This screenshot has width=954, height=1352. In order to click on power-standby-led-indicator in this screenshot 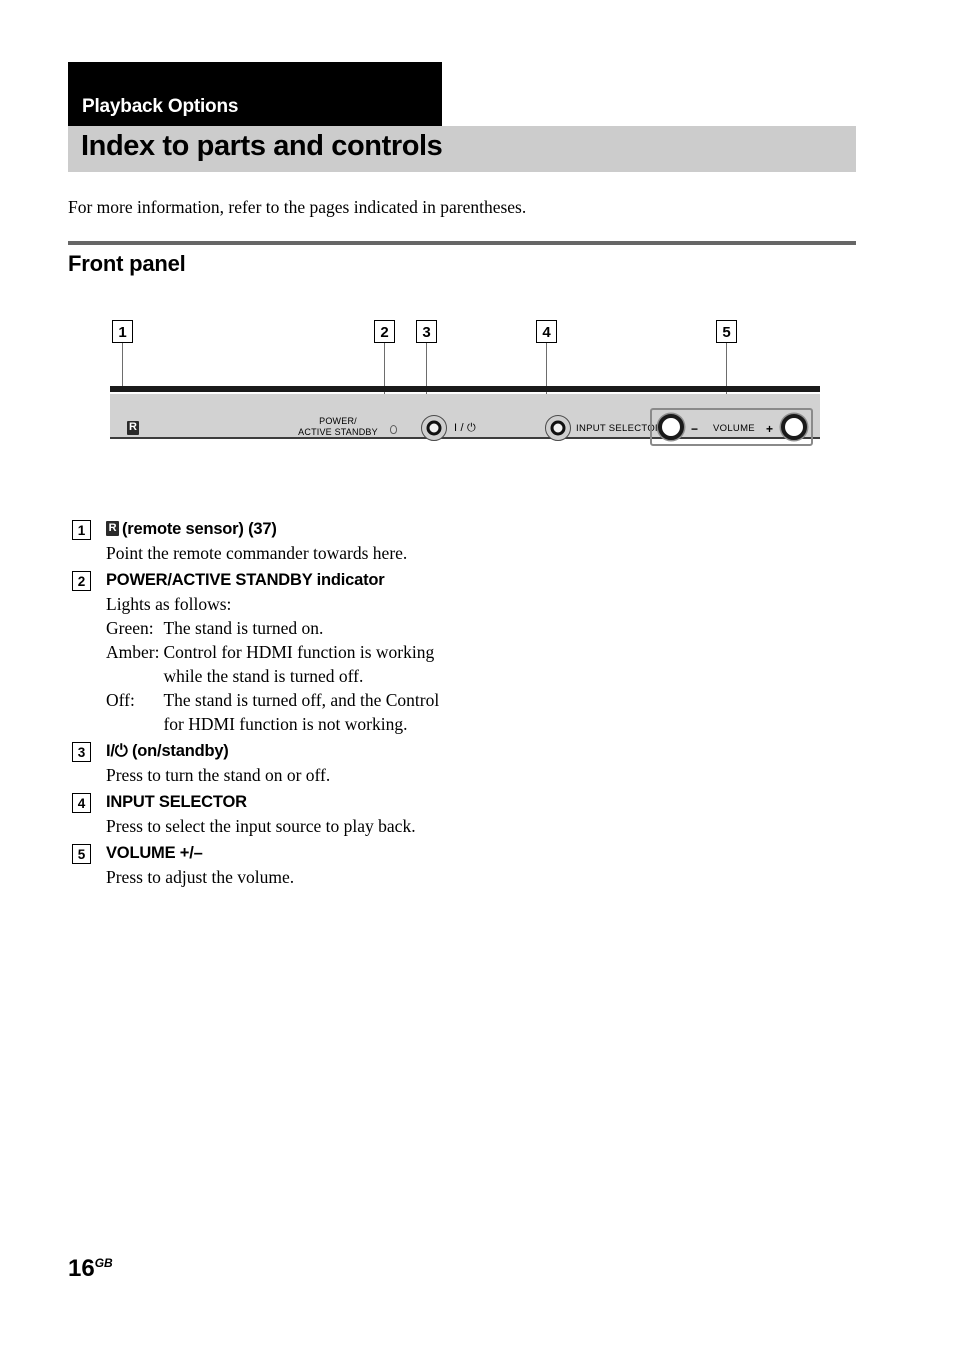, I will do `click(393, 429)`.